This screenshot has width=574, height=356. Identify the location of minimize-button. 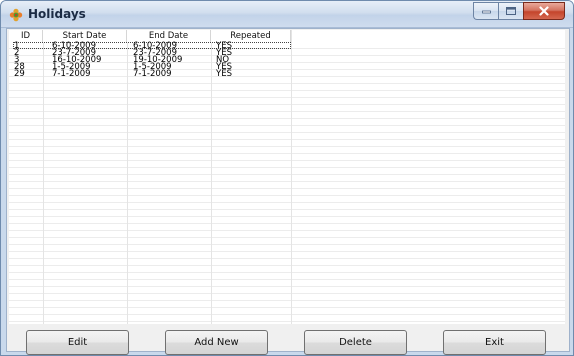
(485, 11).